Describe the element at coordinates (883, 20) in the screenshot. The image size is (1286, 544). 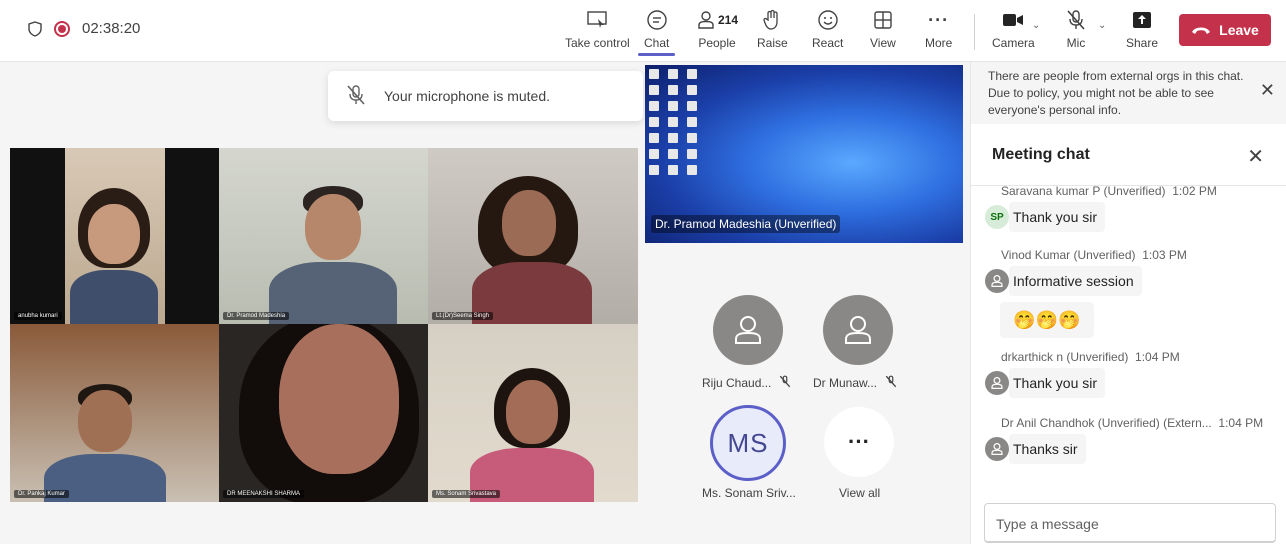
I see `grid-icon` at that location.